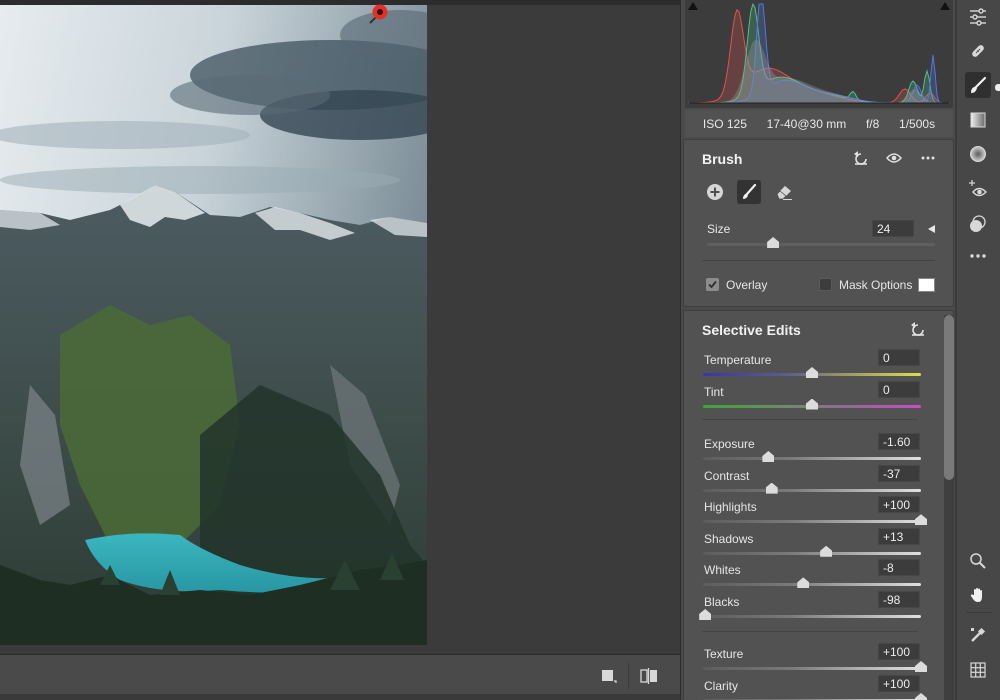  I want to click on radial-filter-icon, so click(978, 154).